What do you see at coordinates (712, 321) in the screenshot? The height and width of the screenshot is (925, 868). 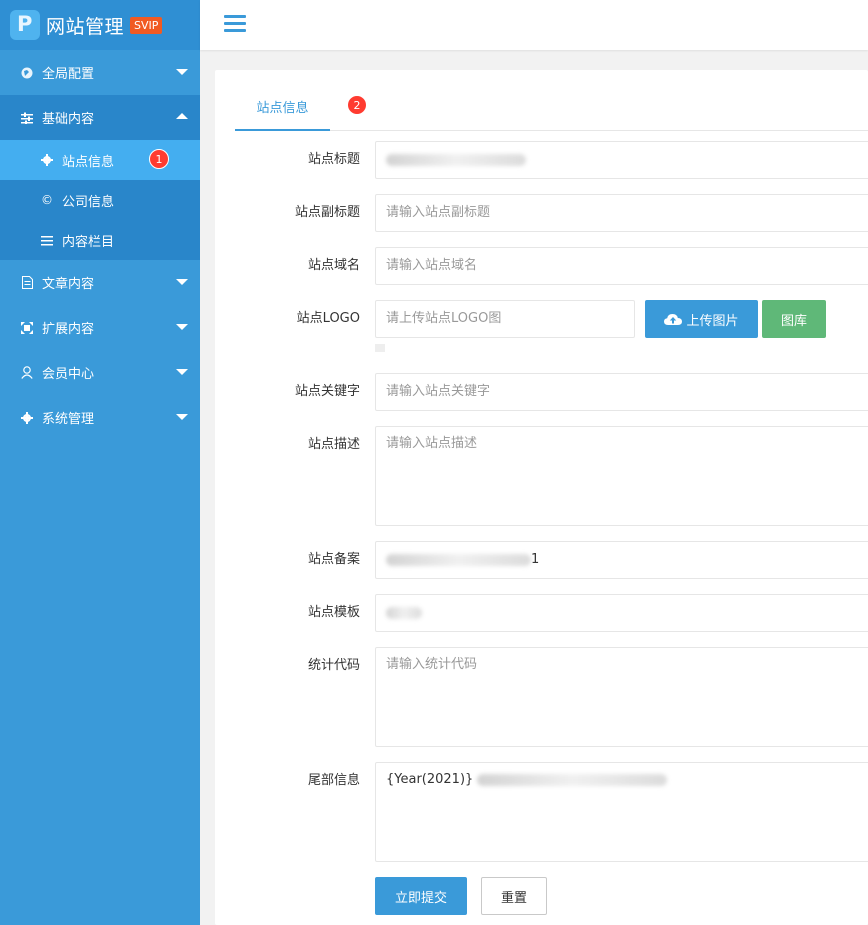 I see `upload-button-label: 上传图片` at bounding box center [712, 321].